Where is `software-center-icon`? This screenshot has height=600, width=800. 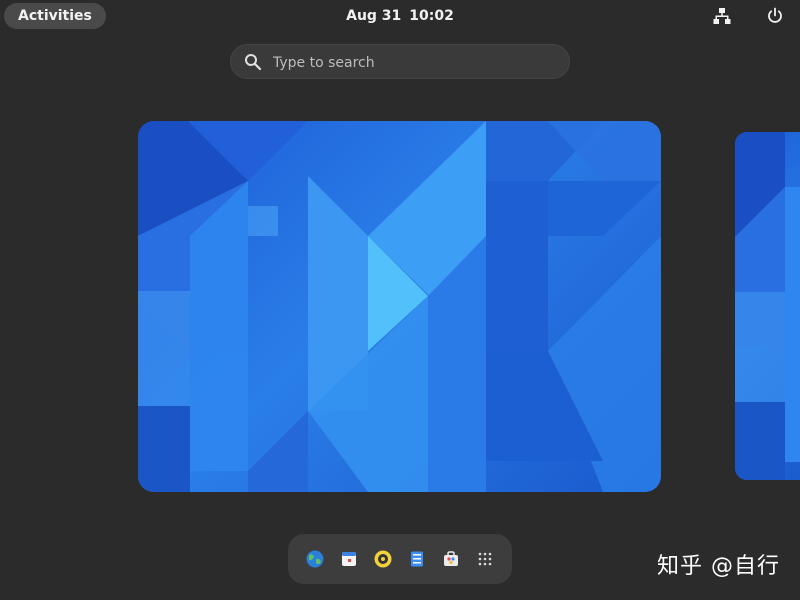
software-center-icon is located at coordinates (451, 558).